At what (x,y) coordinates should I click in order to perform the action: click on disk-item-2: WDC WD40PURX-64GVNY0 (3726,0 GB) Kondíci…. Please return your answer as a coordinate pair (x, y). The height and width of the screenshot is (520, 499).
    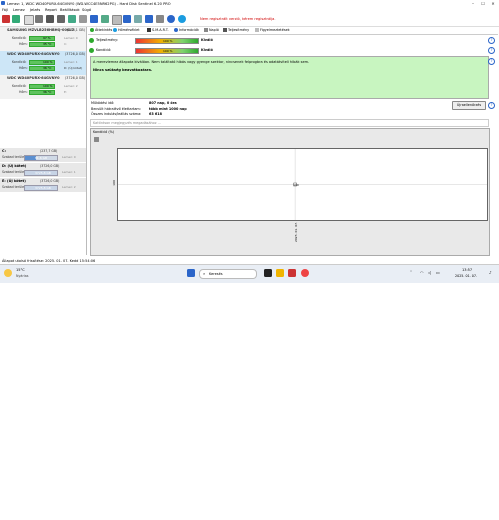
    Looking at the image, I should click on (43, 87).